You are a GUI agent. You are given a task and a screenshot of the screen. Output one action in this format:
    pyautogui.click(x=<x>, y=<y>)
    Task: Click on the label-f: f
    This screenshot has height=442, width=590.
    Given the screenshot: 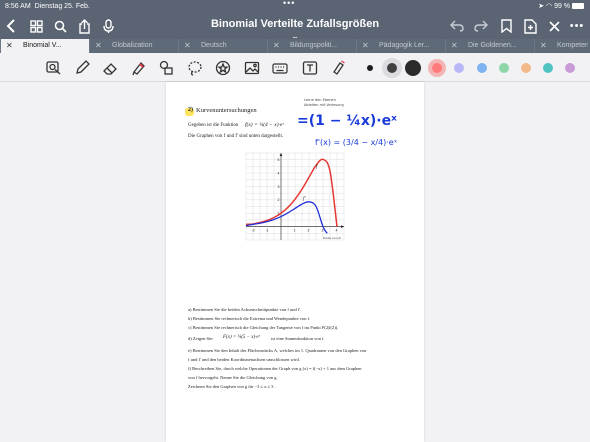 What is the action you would take?
    pyautogui.click(x=317, y=167)
    